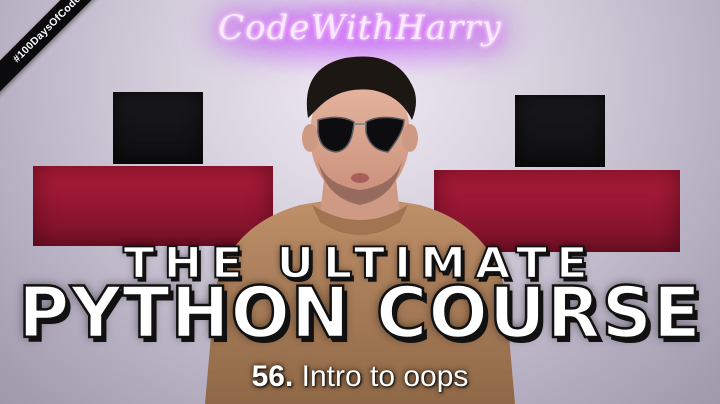  What do you see at coordinates (272, 376) in the screenshot?
I see `episode-number: 56.` at bounding box center [272, 376].